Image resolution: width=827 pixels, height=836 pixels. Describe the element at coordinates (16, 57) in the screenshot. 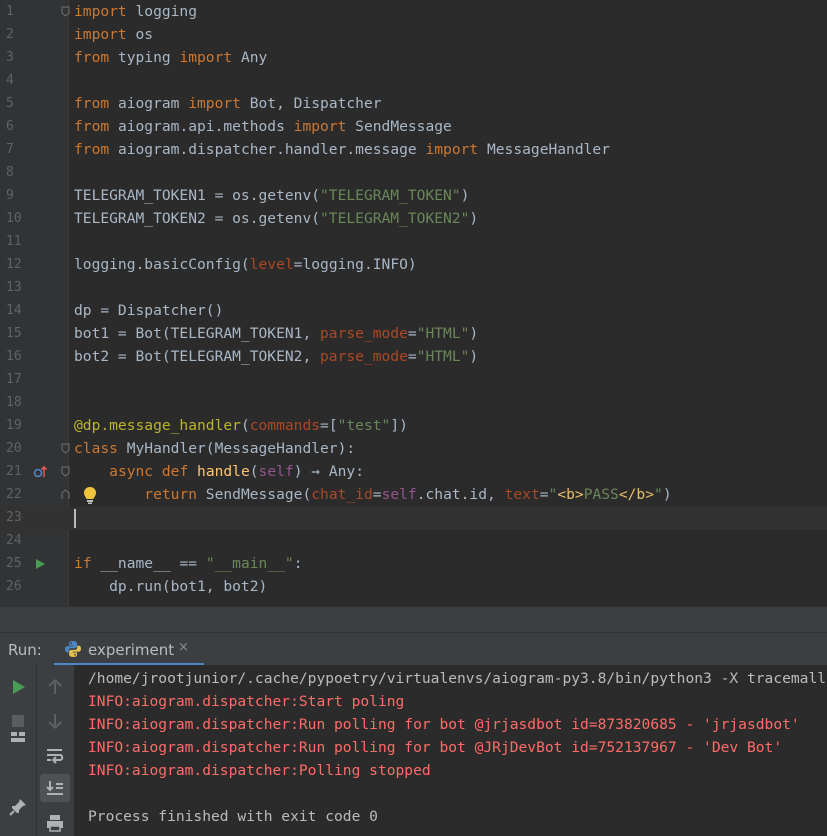

I see `line-number: 3` at that location.